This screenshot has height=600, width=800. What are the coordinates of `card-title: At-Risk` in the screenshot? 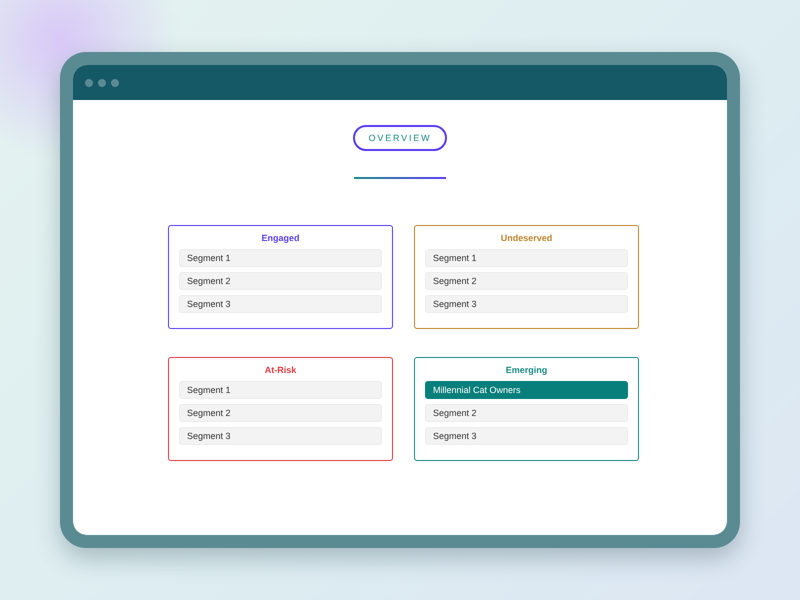 It's located at (280, 370).